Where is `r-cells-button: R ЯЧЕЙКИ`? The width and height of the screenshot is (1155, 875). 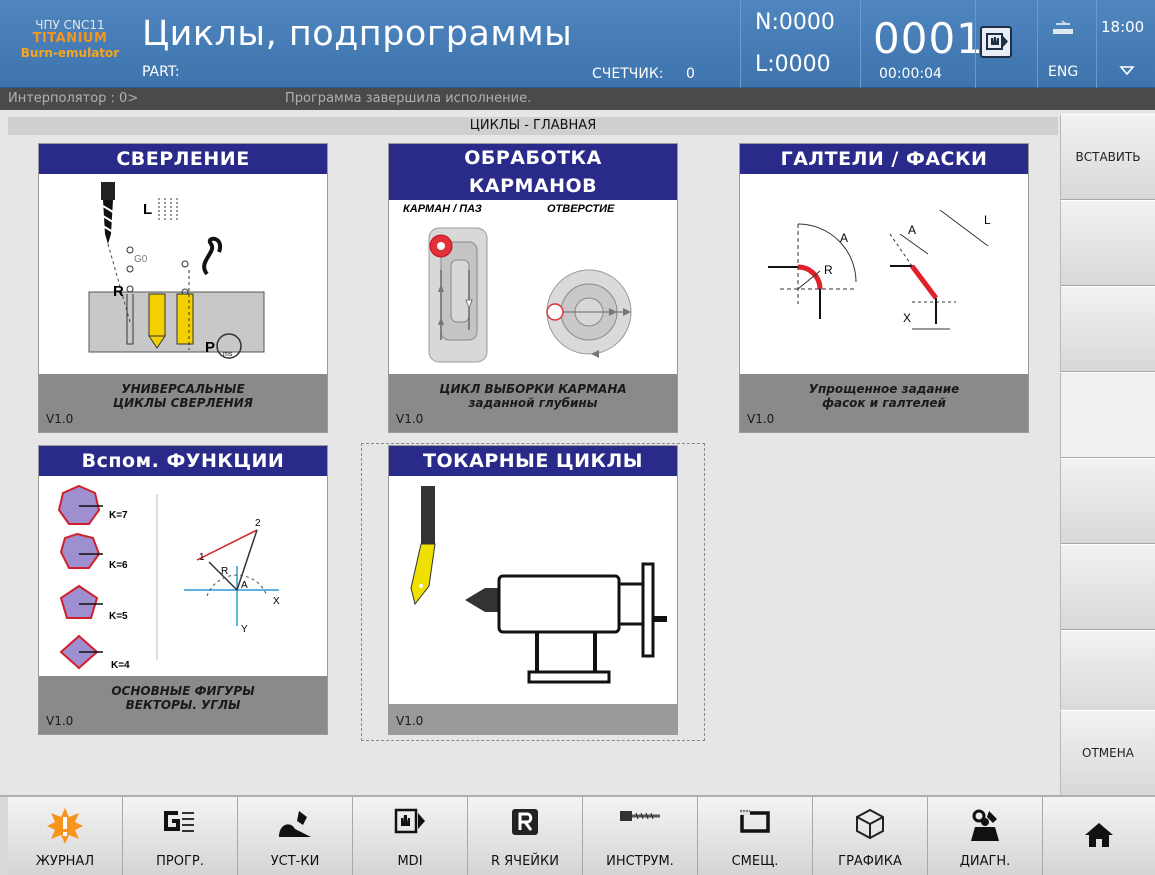
r-cells-button: R ЯЧЕЙКИ is located at coordinates (525, 836).